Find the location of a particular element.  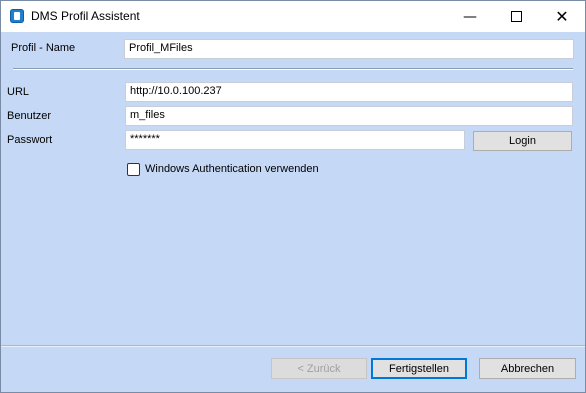

title-bar: DMS Profil Assistent — ✕ is located at coordinates (293, 16).